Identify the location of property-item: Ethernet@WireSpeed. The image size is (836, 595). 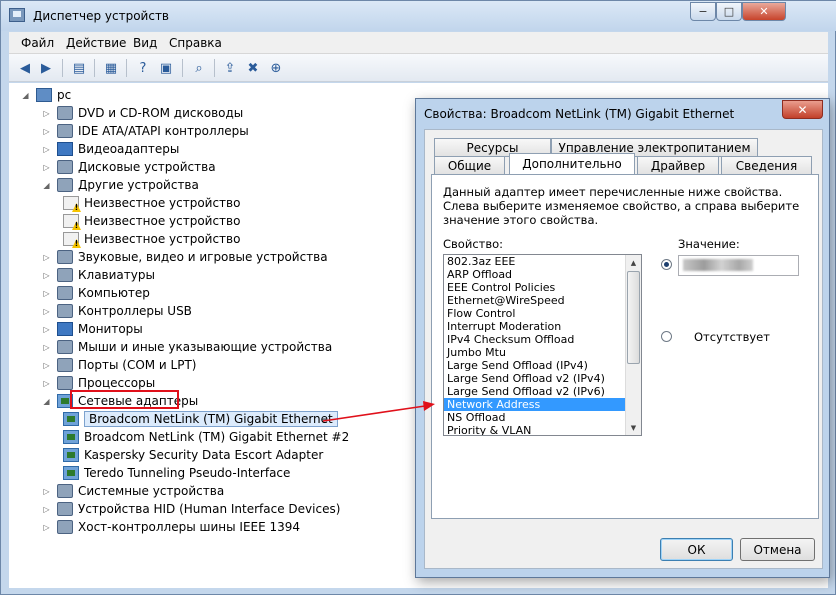
(542, 300).